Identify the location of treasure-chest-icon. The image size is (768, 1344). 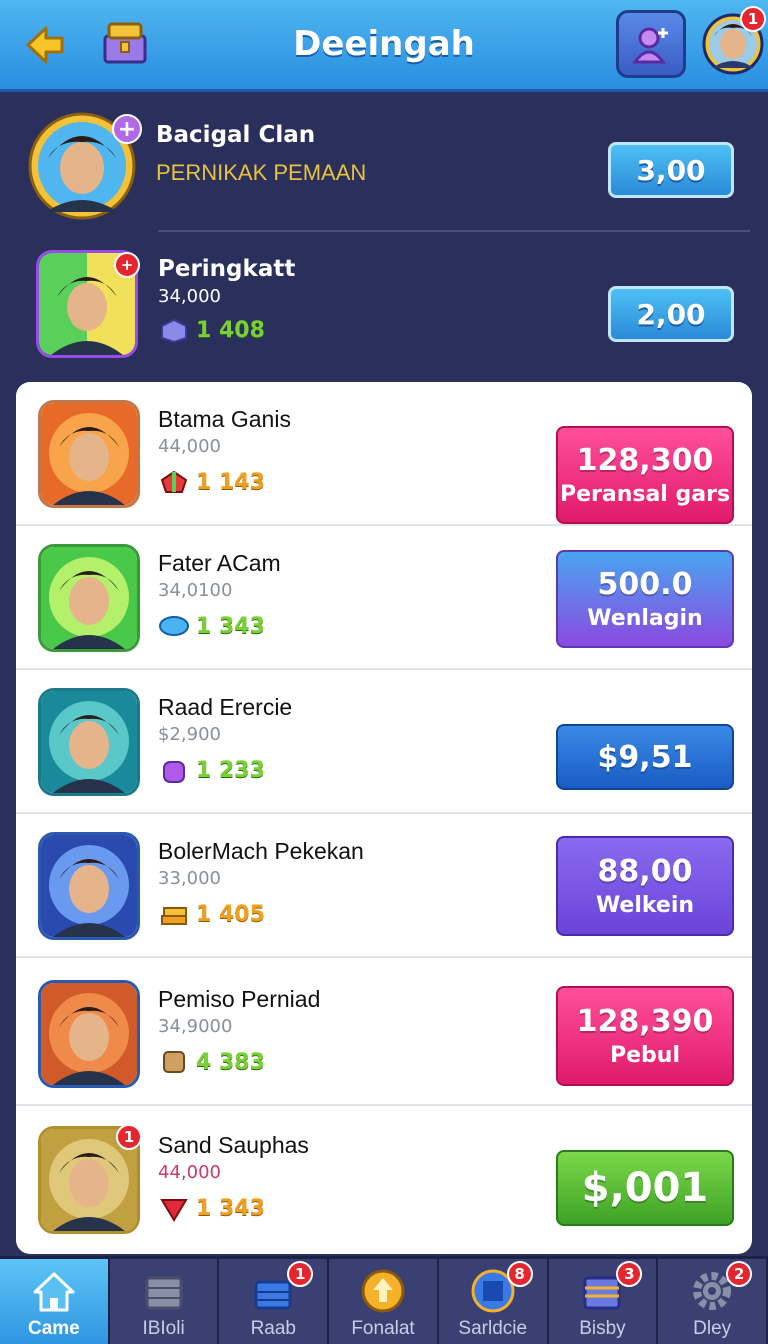
(125, 43).